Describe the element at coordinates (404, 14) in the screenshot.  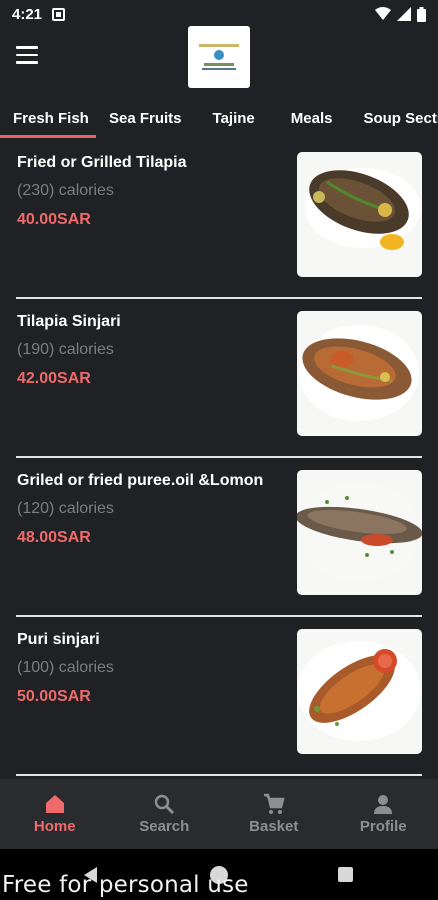
I see `signal-icon` at that location.